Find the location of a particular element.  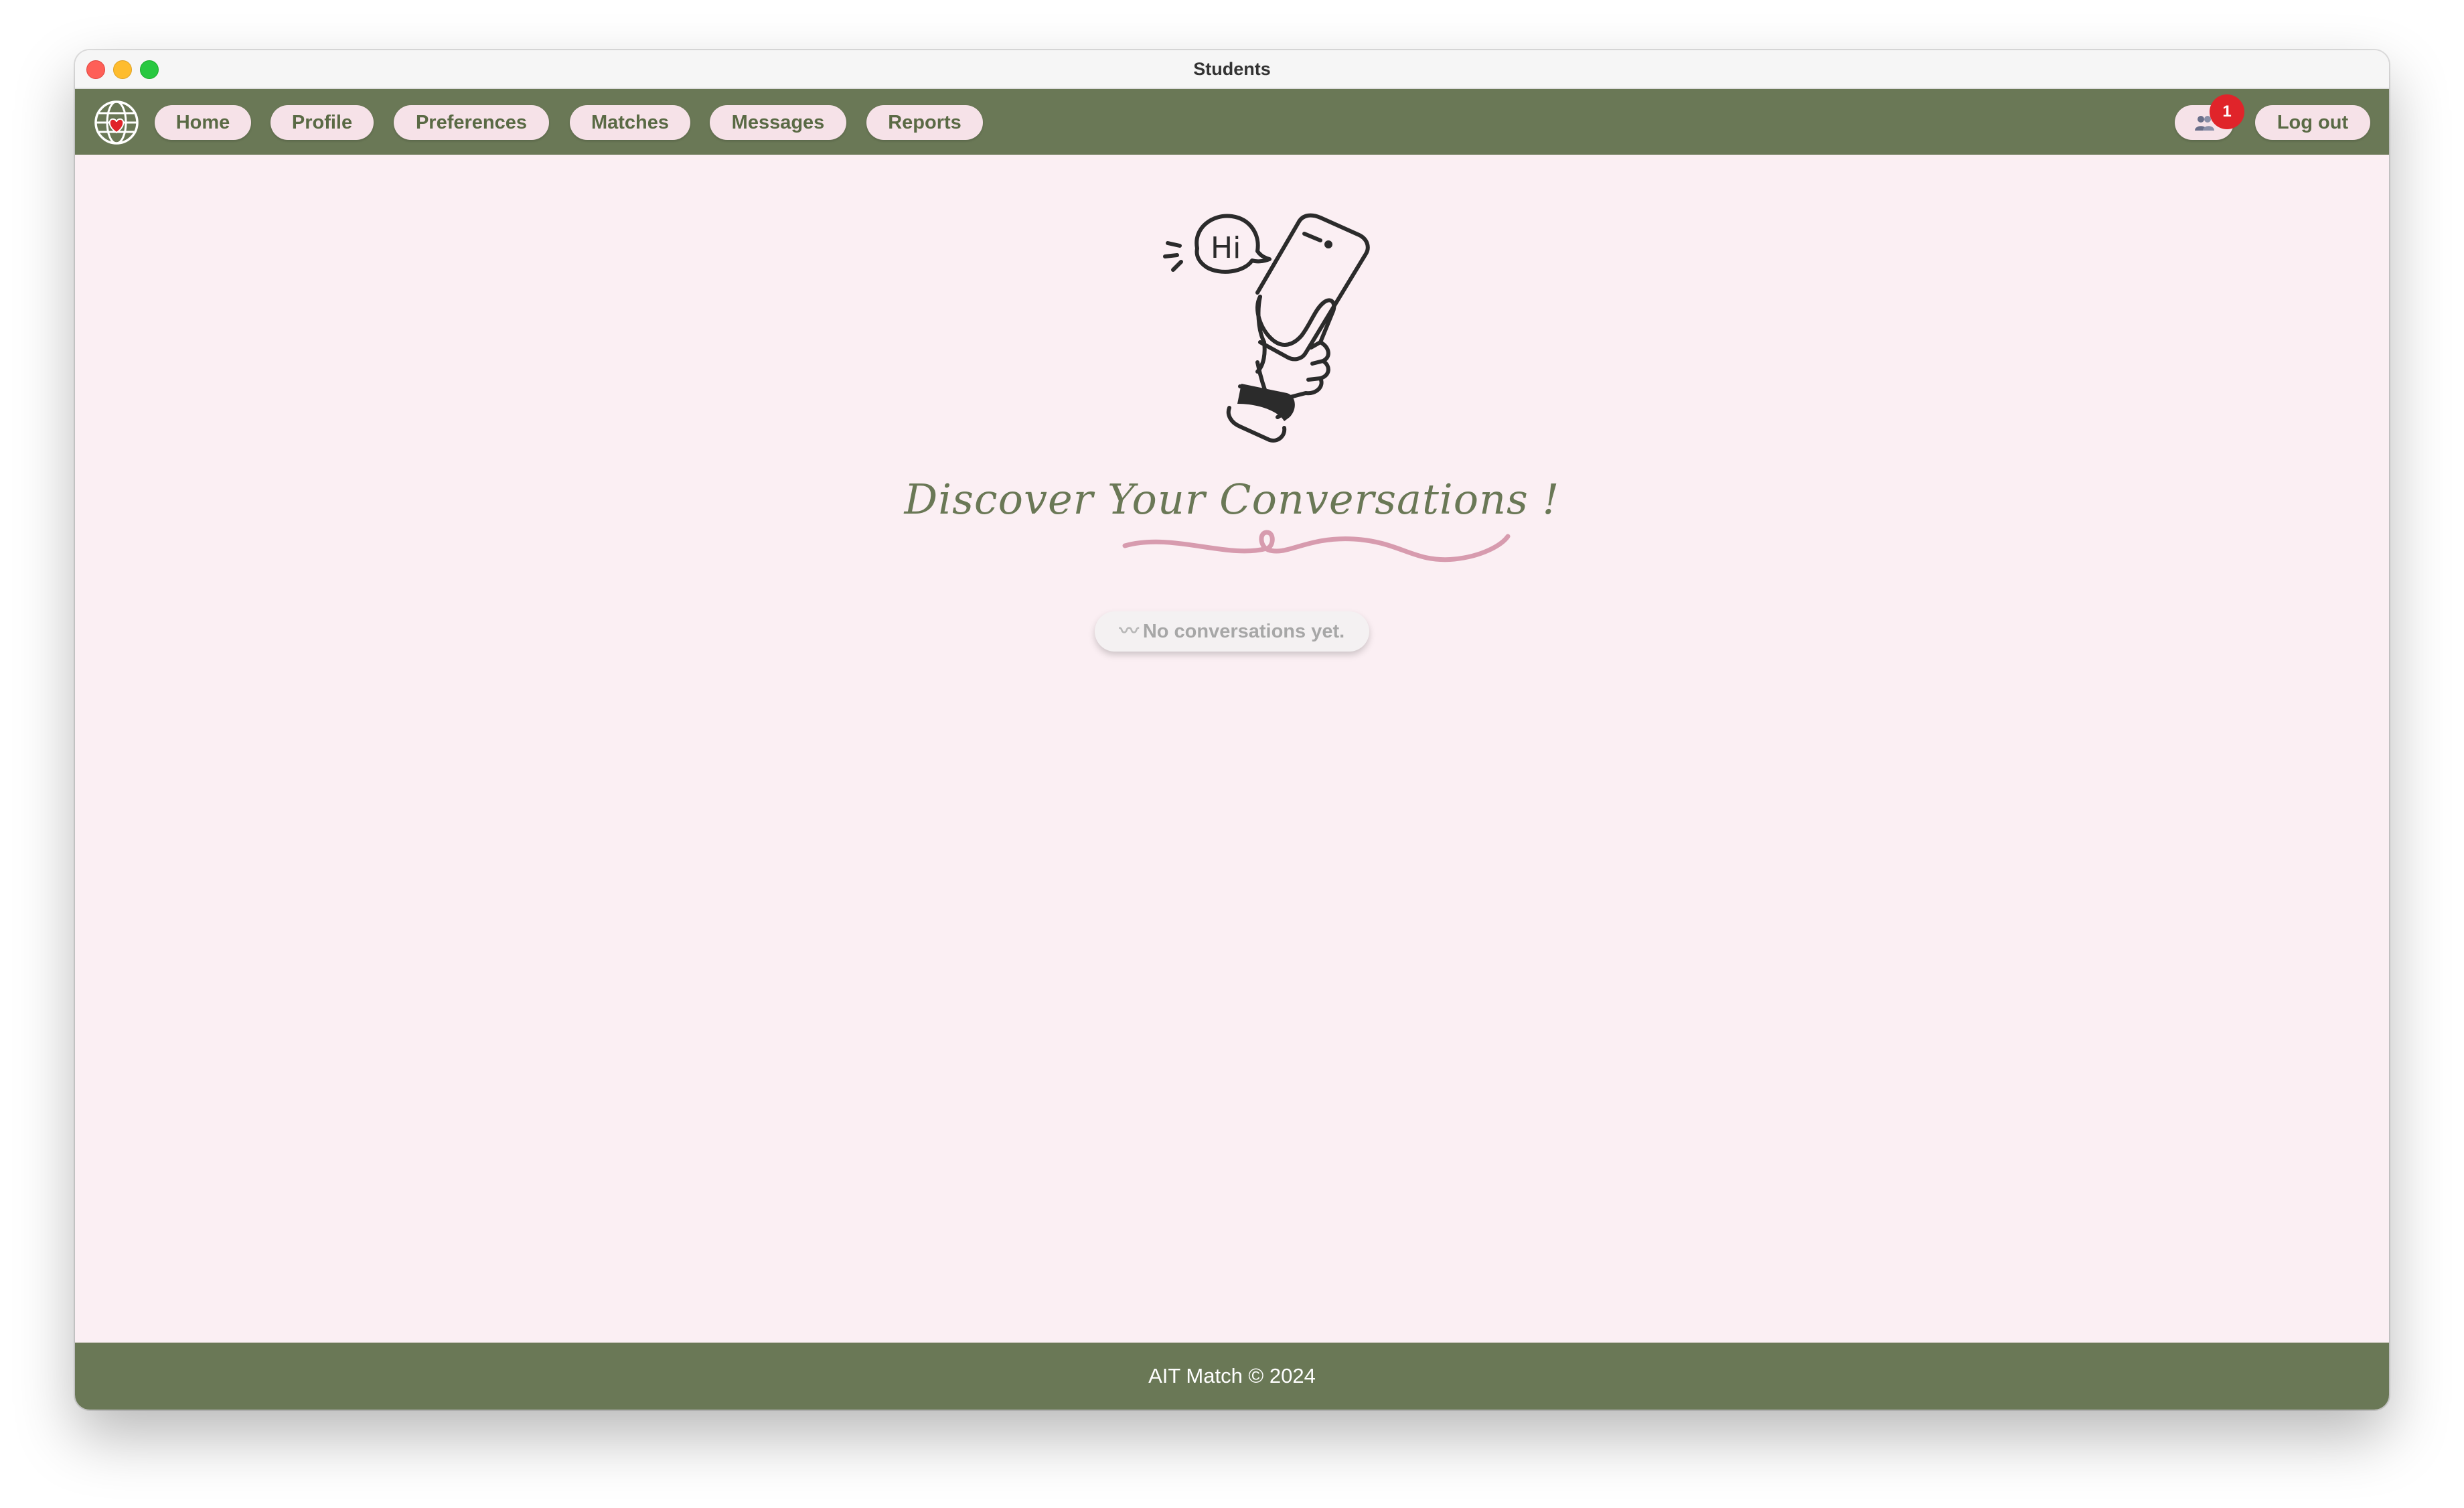

no-conversations-badge: 〰 No conversations yet. is located at coordinates (1232, 632).